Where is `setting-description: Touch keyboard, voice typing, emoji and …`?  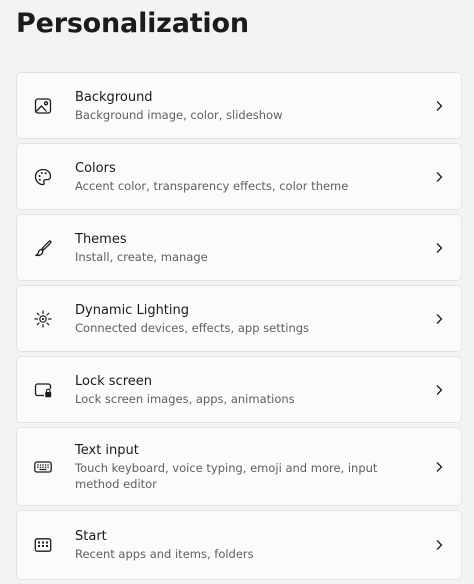 setting-description: Touch keyboard, voice typing, emoji and … is located at coordinates (226, 475).